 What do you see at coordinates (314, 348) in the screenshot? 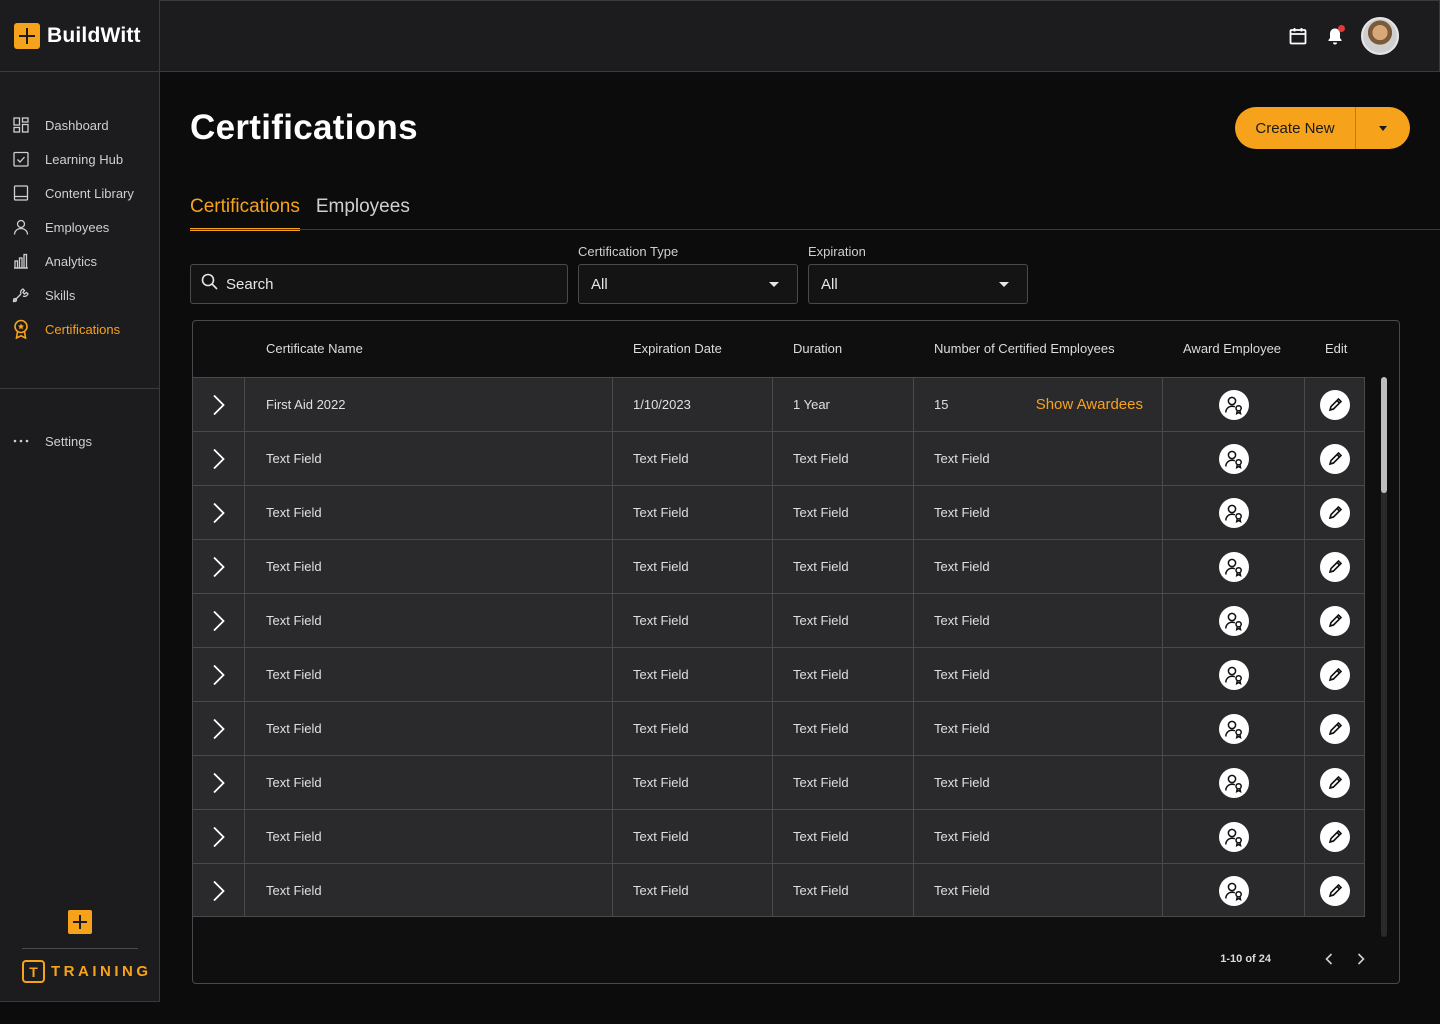
I see `header-certificate-name: Certificate Name` at bounding box center [314, 348].